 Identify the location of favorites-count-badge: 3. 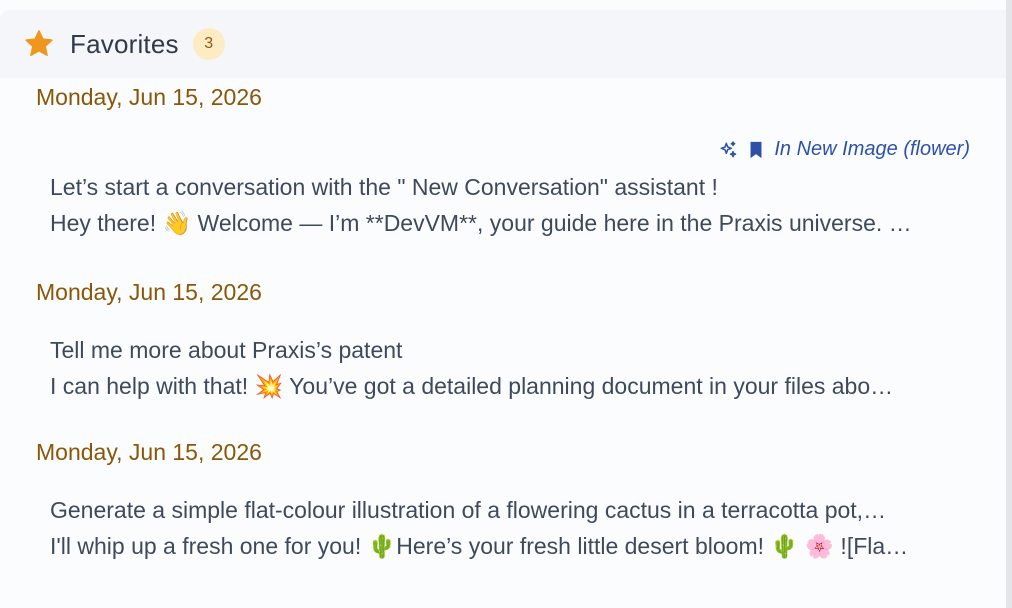
(208, 44).